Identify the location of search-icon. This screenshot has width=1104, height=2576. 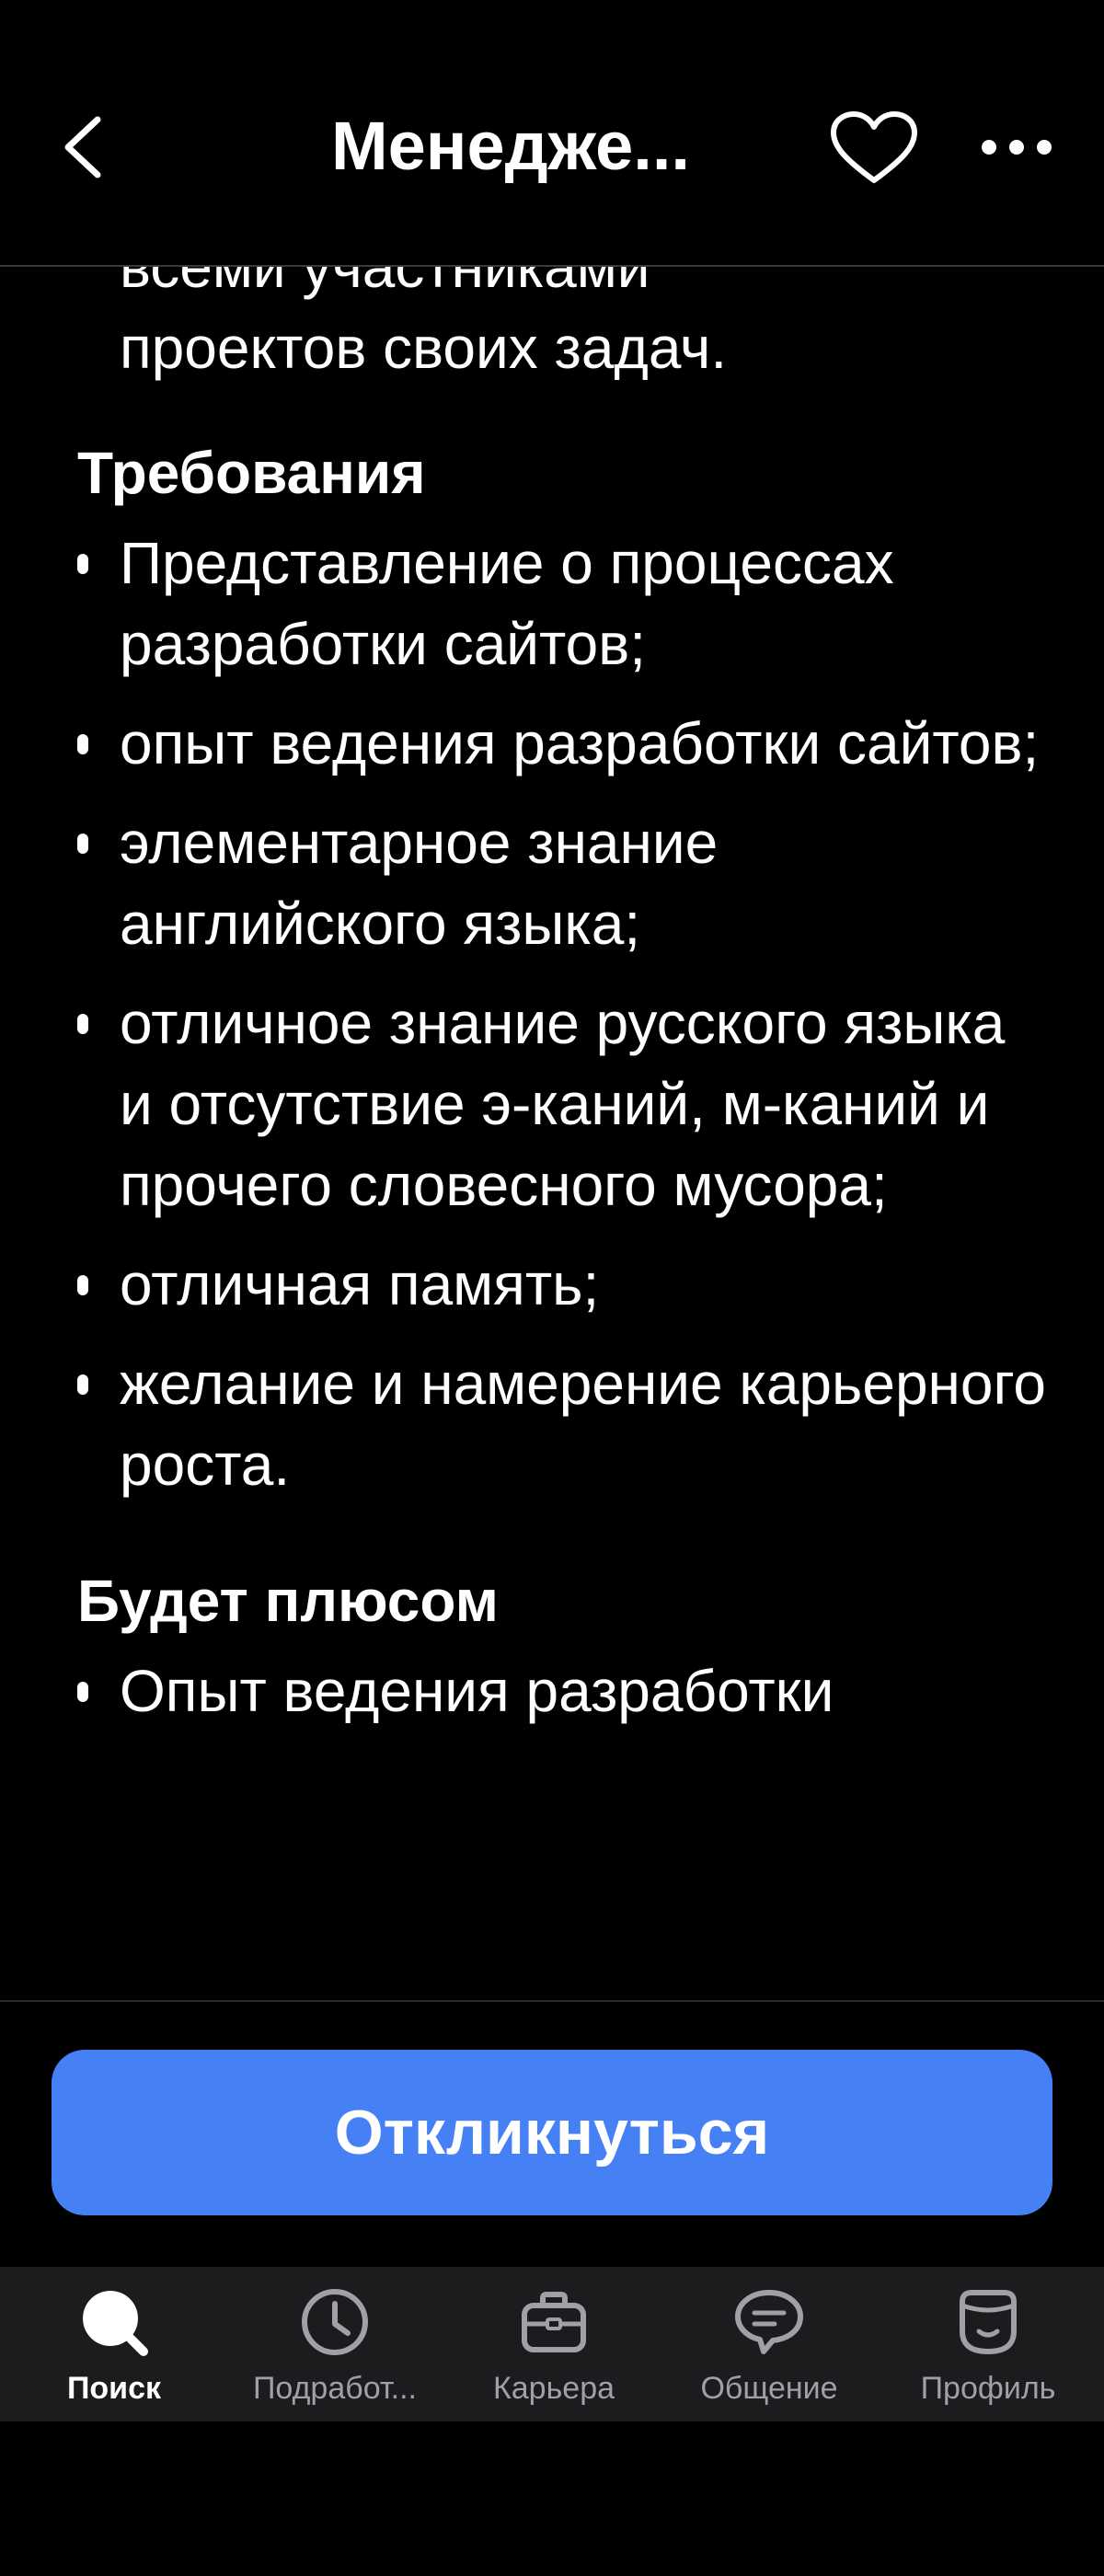
(115, 2323).